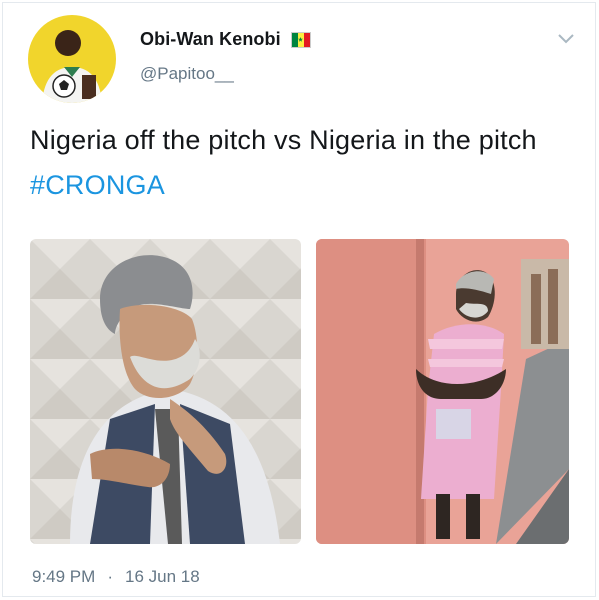 The image size is (599, 600). I want to click on hashtag-link: #CRONGA, so click(97, 185).